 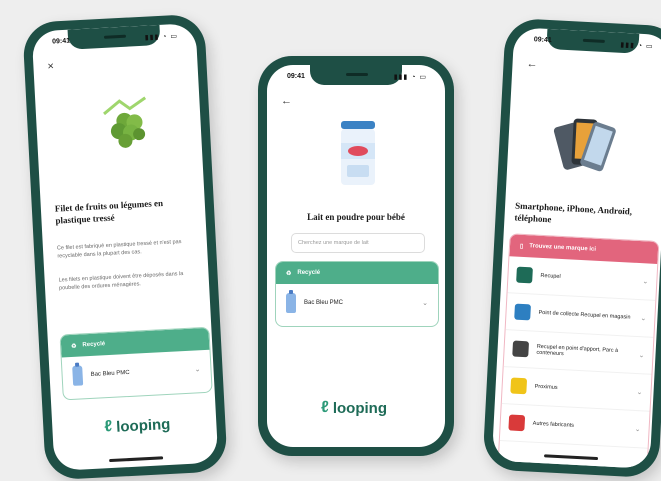 I want to click on search-input: Cherchez une marque de lait, so click(x=358, y=243).